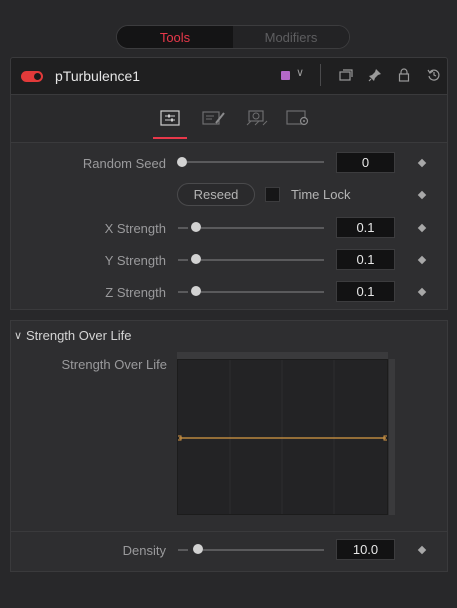 The width and height of the screenshot is (457, 608). Describe the element at coordinates (196, 291) in the screenshot. I see `z-strength-slider-handle` at that location.